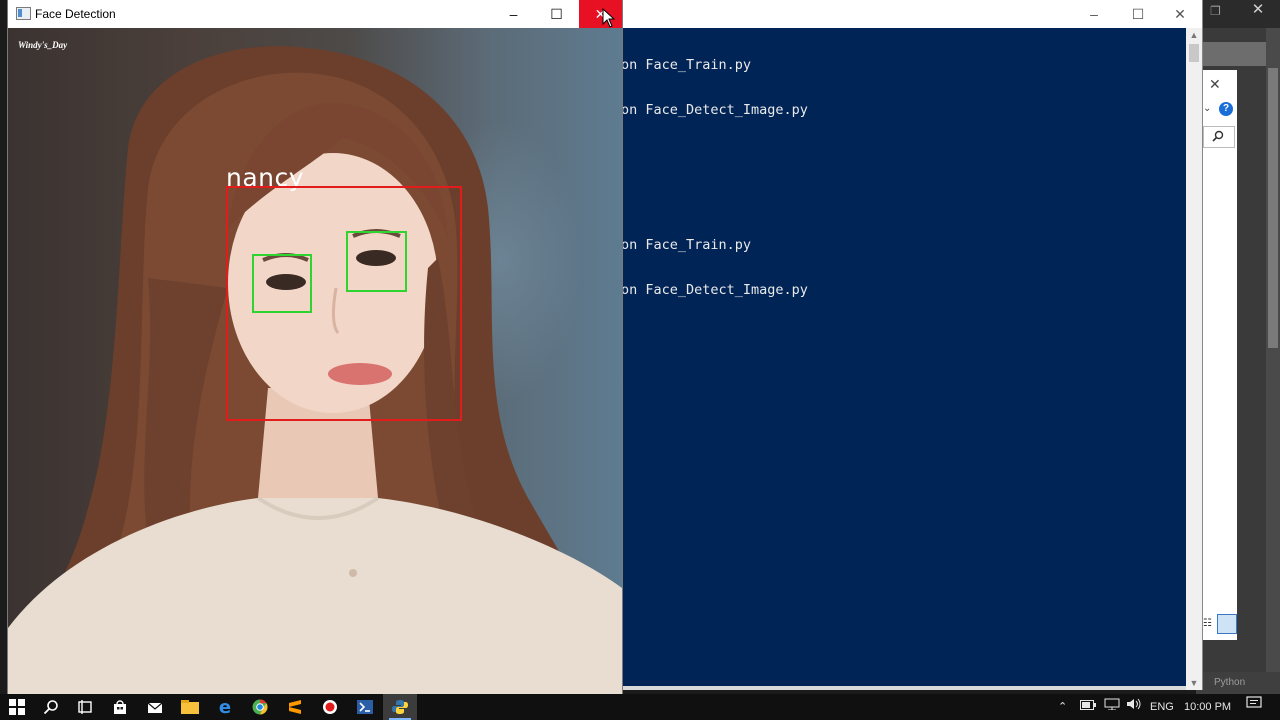 This screenshot has height=720, width=1280. What do you see at coordinates (1088, 707) in the screenshot?
I see `battery-icon` at bounding box center [1088, 707].